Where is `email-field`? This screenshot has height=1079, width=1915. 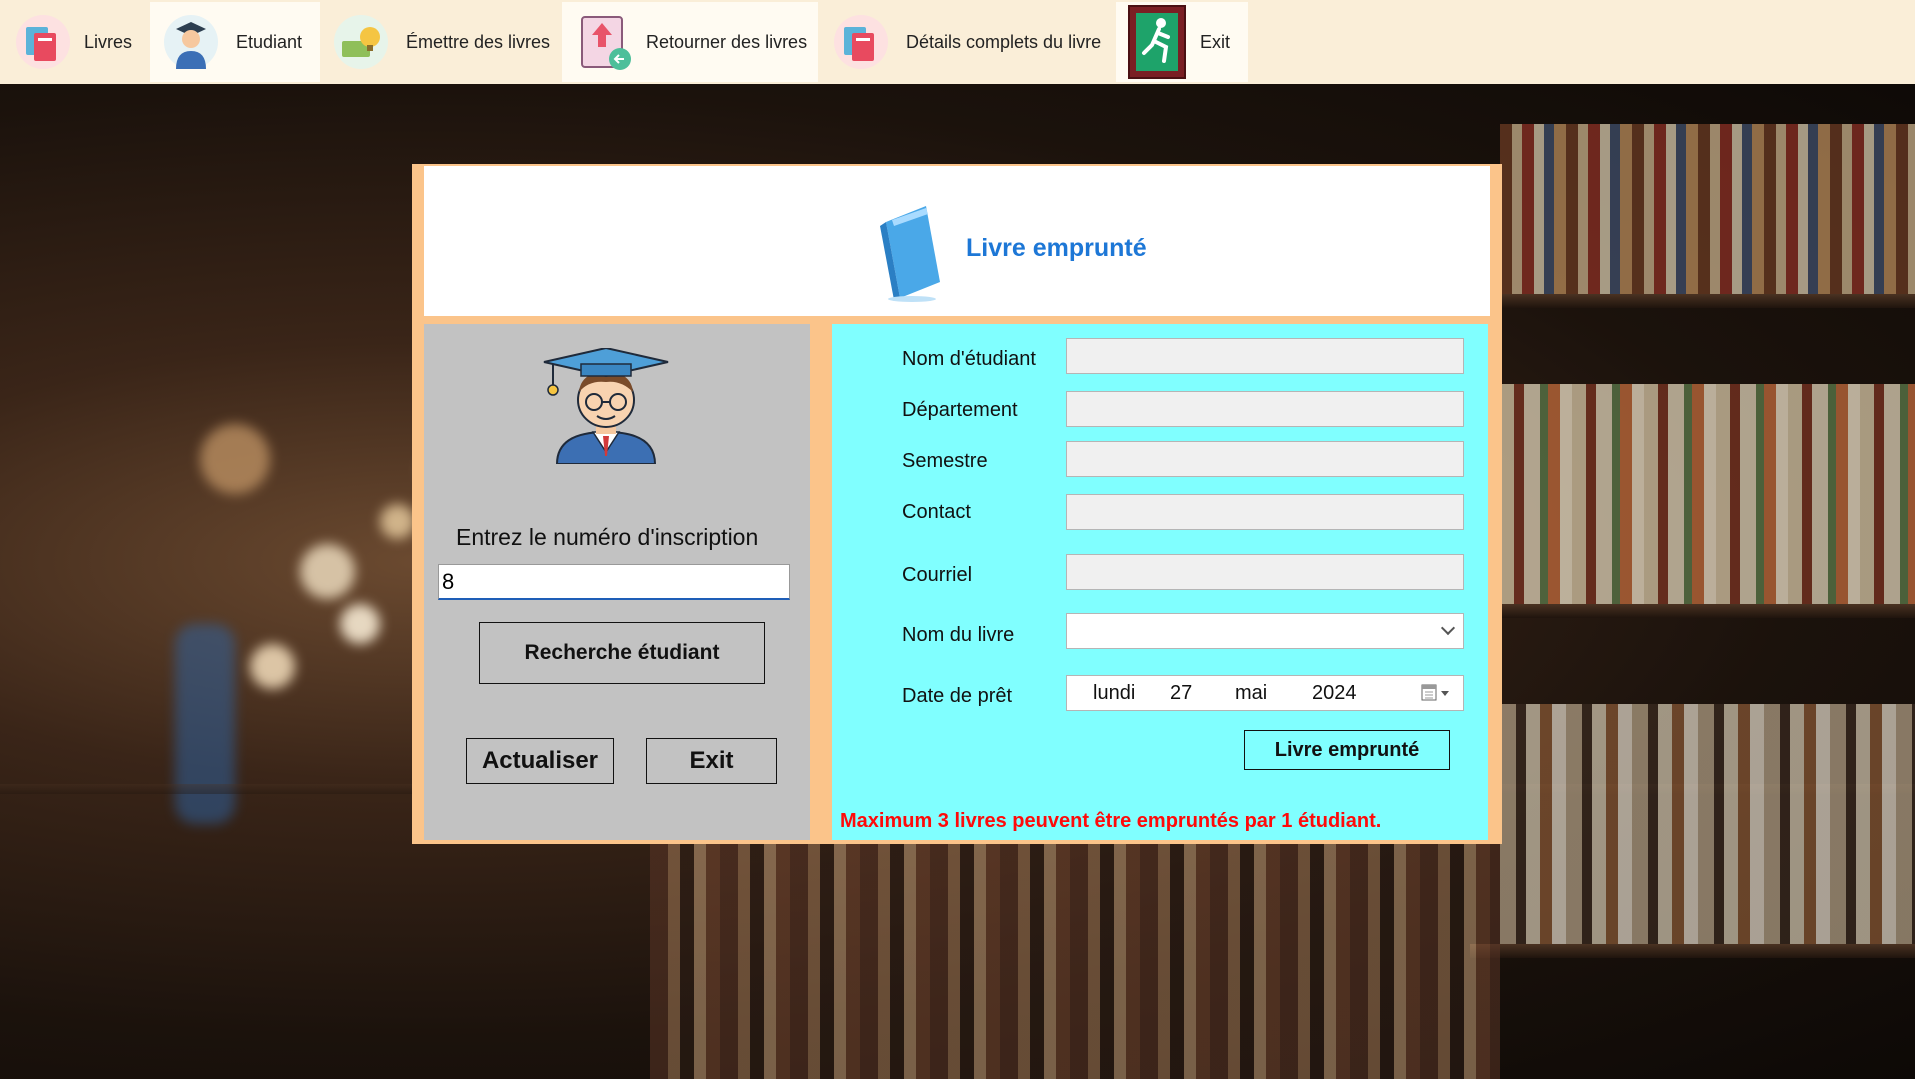 email-field is located at coordinates (1265, 572).